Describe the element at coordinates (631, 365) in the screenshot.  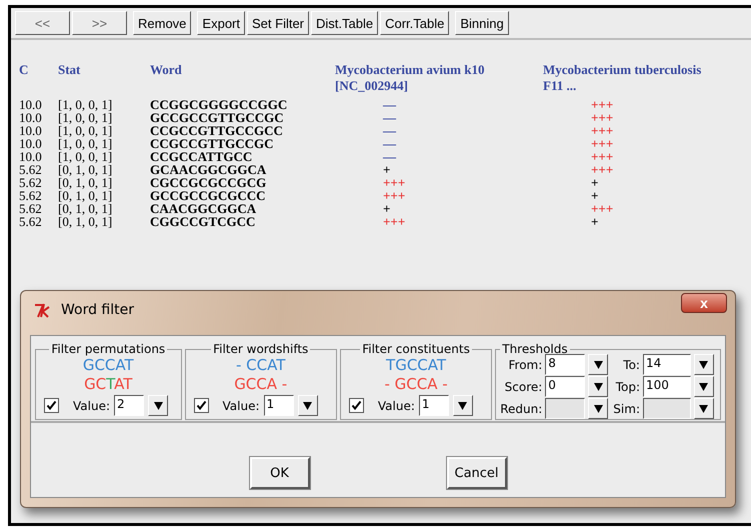
I see `field-label: To:` at that location.